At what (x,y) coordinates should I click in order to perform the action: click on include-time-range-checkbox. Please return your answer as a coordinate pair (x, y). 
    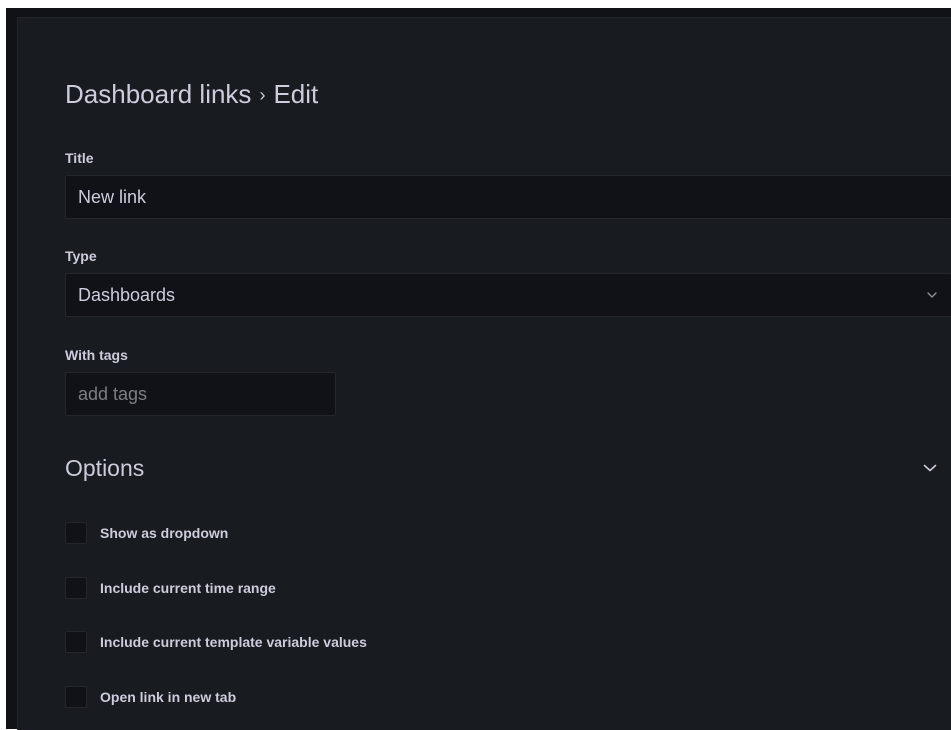
    Looking at the image, I should click on (76, 588).